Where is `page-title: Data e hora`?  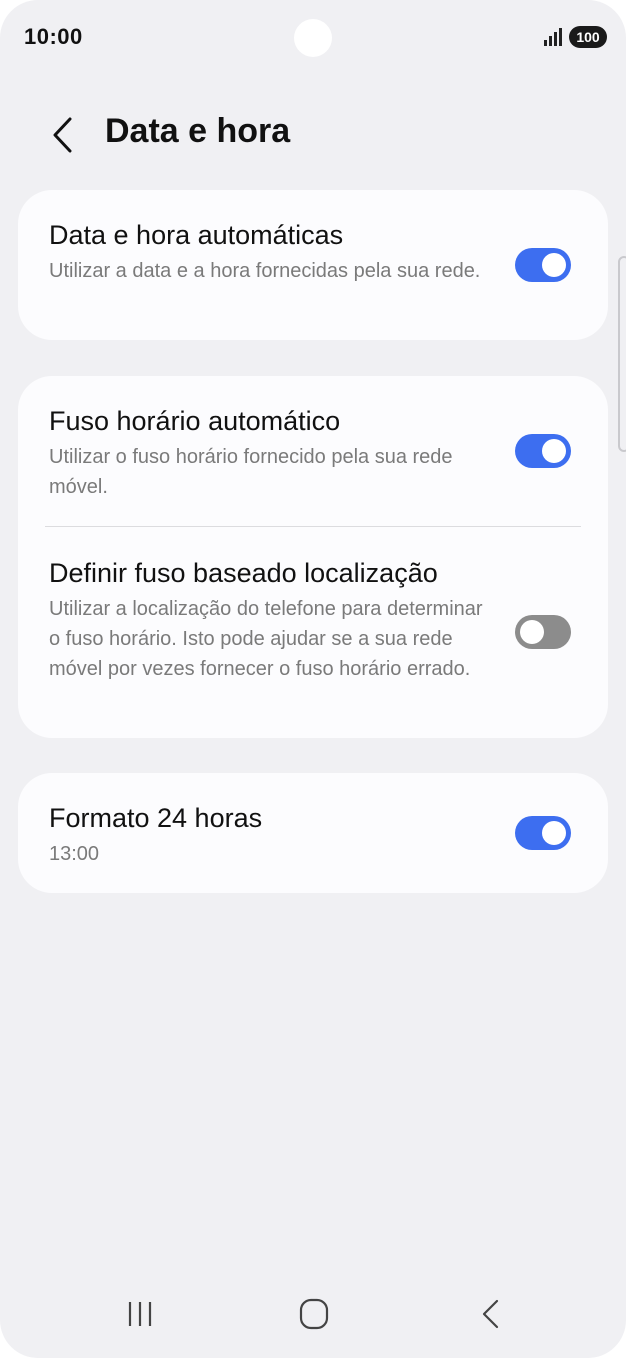
page-title: Data e hora is located at coordinates (198, 131).